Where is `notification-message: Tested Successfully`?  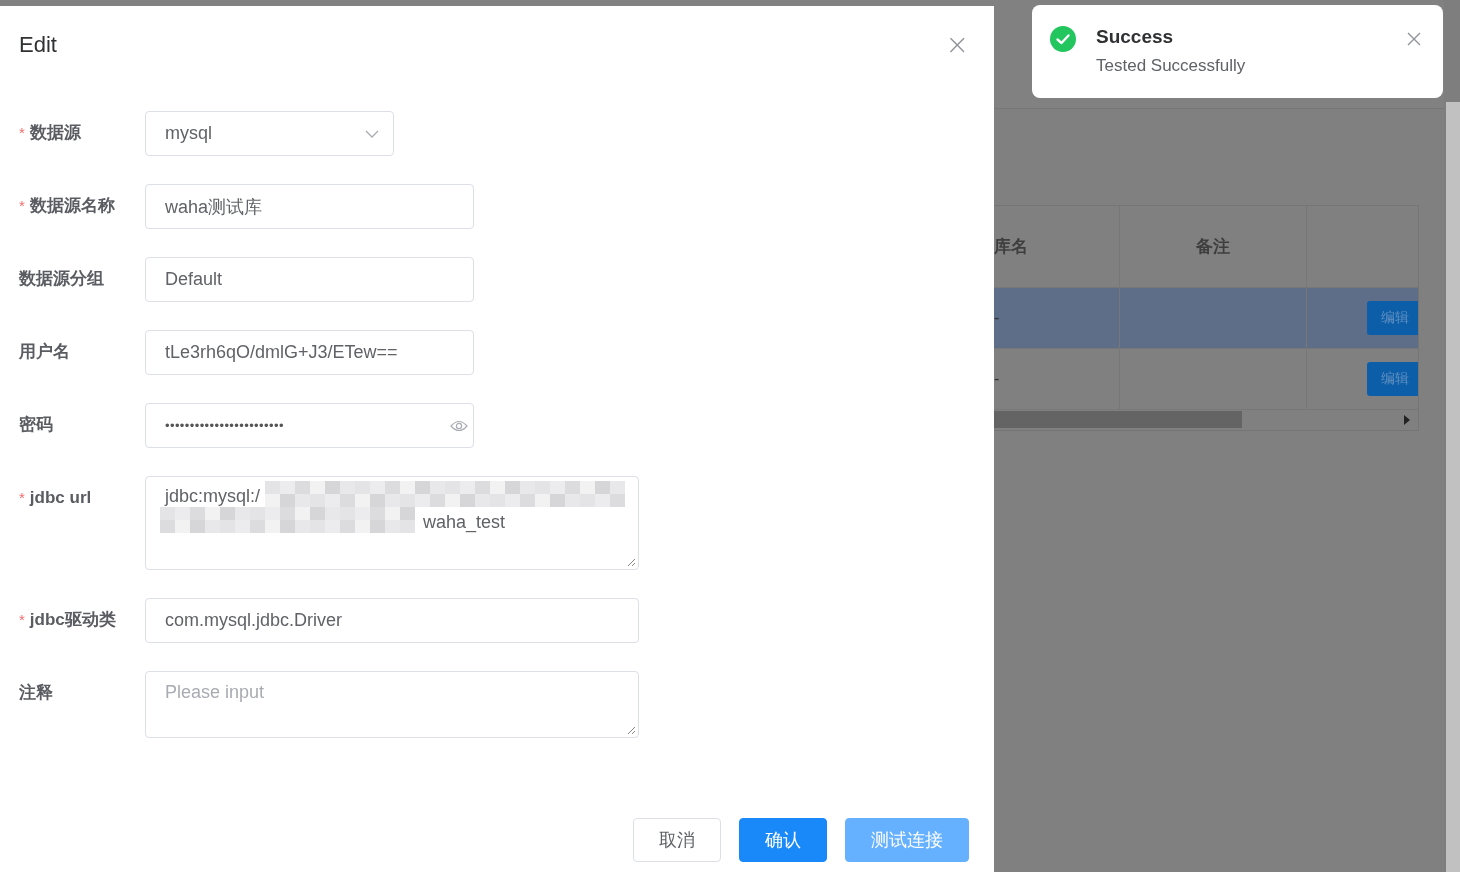 notification-message: Tested Successfully is located at coordinates (1171, 66).